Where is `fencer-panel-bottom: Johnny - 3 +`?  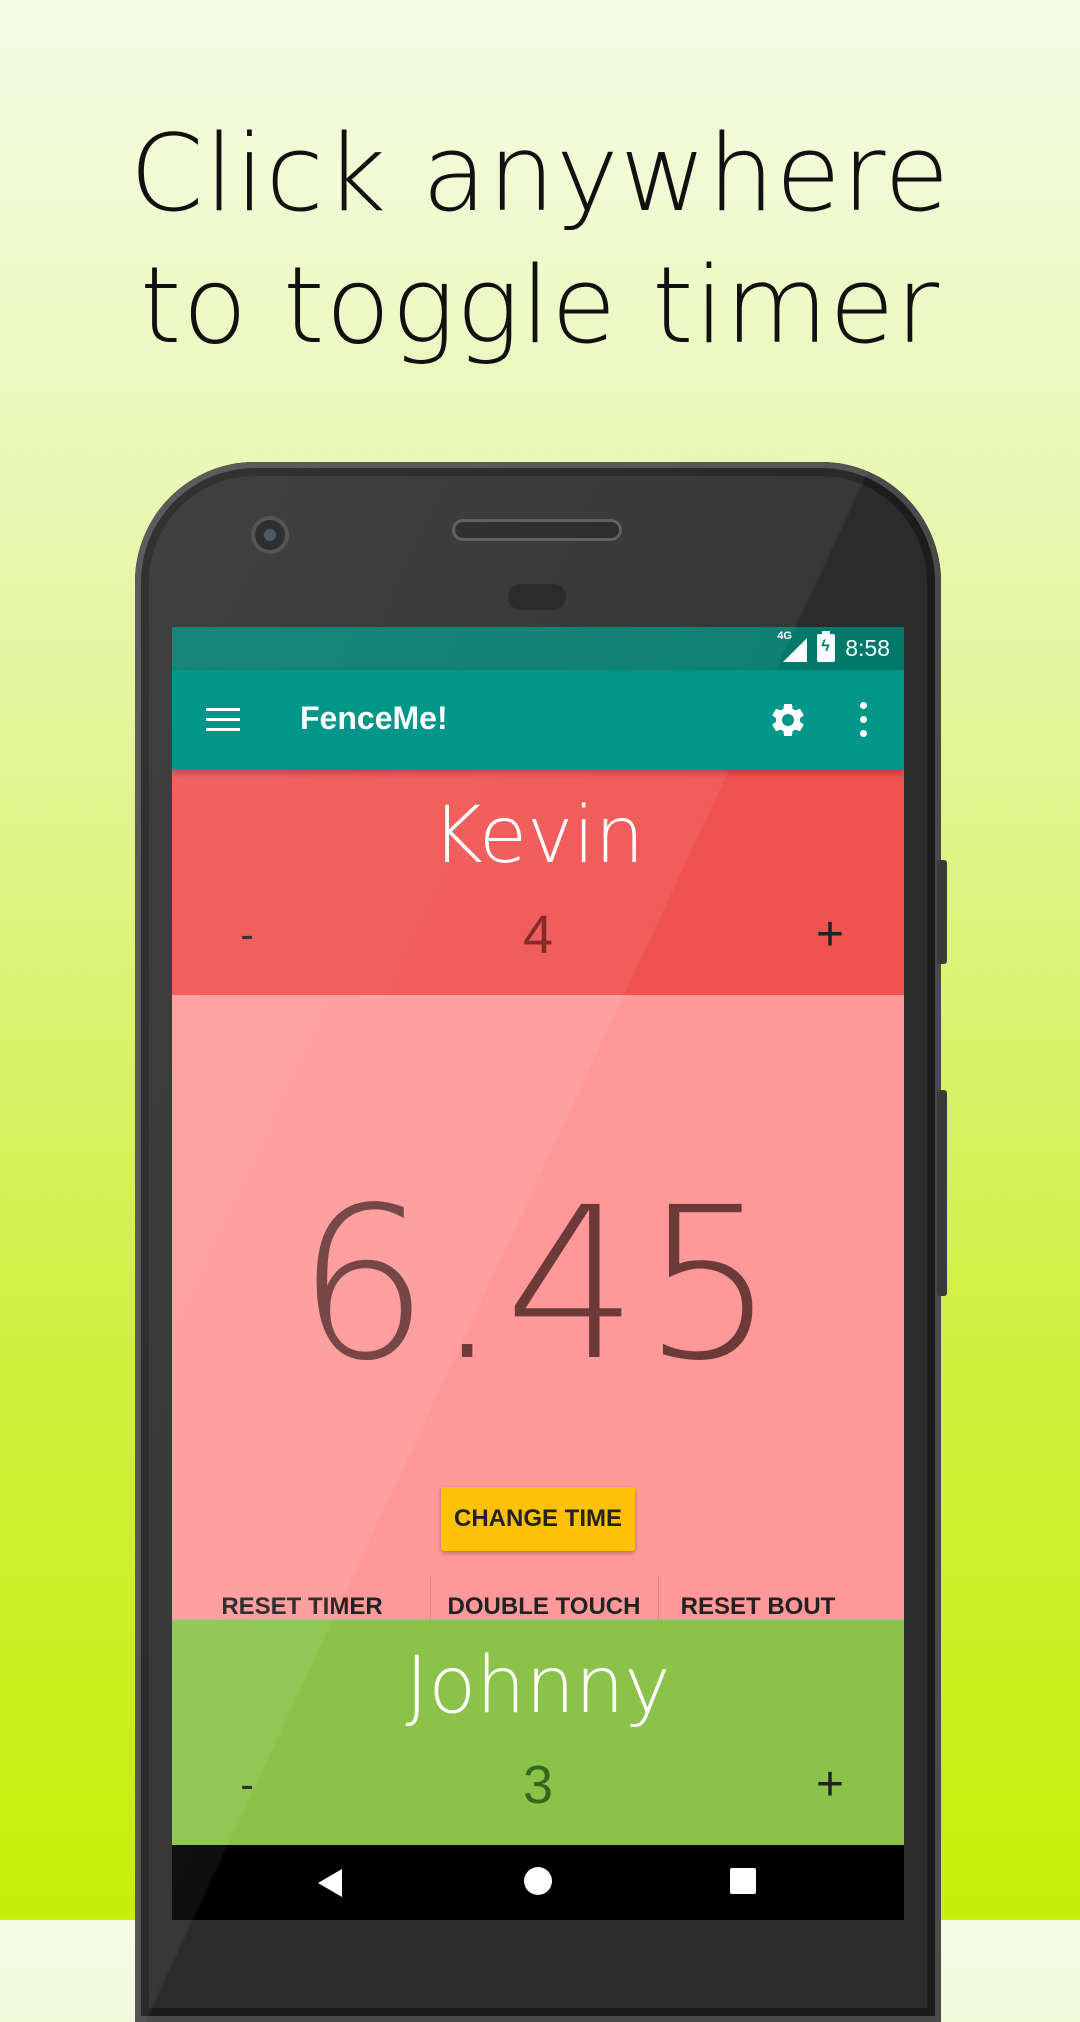
fencer-panel-bottom: Johnny - 3 + is located at coordinates (538, 1732).